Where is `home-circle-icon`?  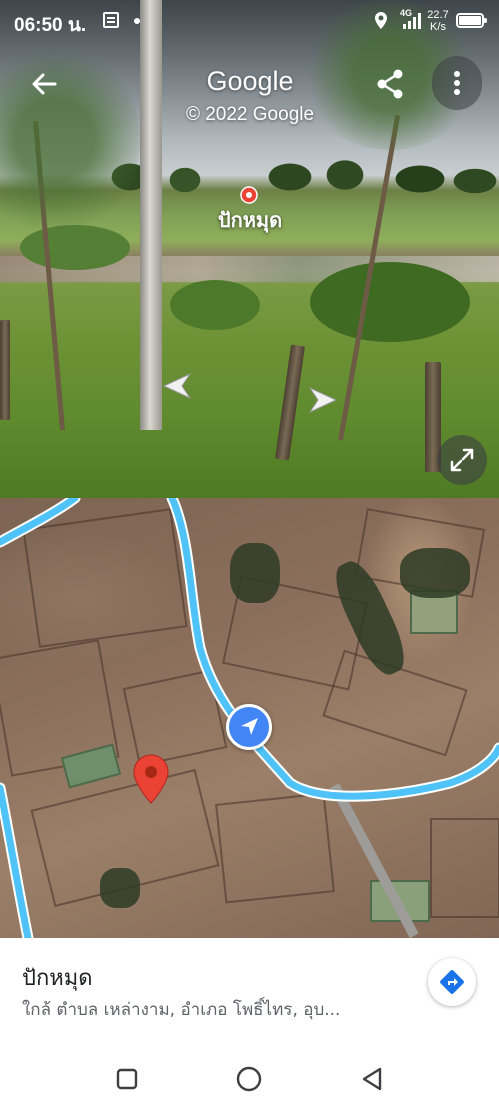 home-circle-icon is located at coordinates (249, 1079).